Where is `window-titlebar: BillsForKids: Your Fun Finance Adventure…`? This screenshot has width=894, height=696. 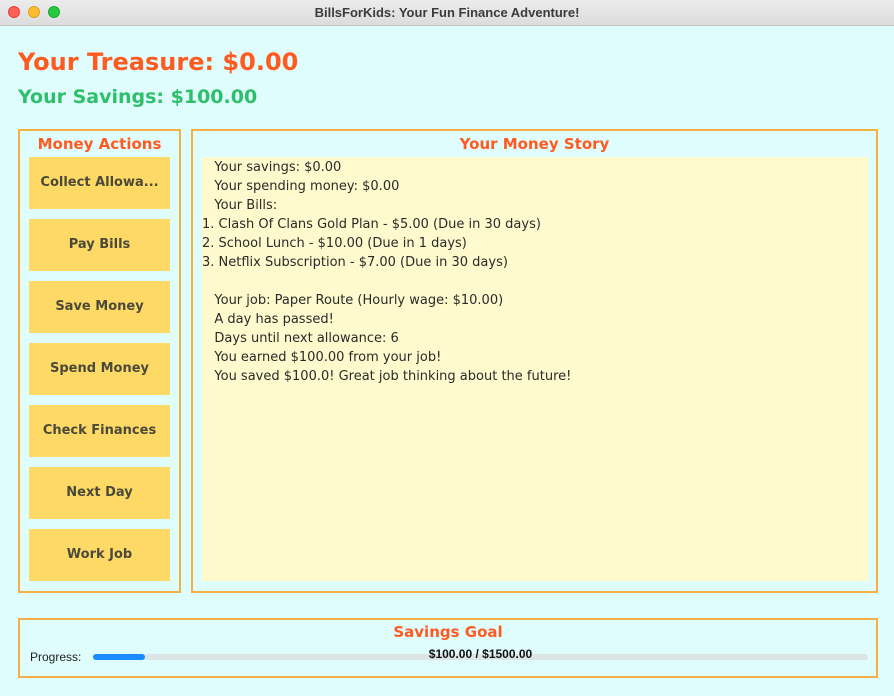
window-titlebar: BillsForKids: Your Fun Finance Adventure… is located at coordinates (447, 13).